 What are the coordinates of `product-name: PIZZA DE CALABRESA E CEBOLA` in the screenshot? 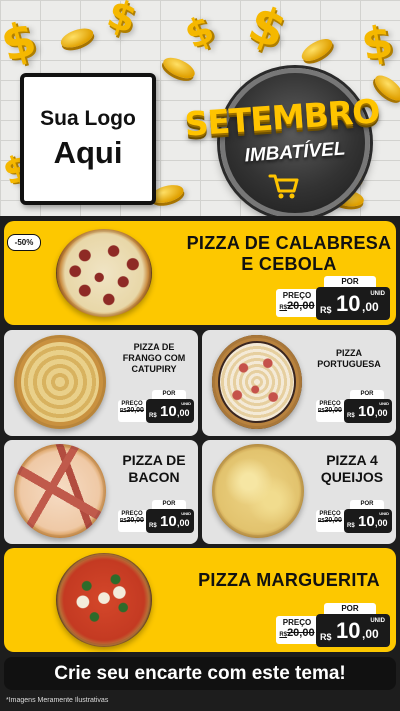 It's located at (289, 254).